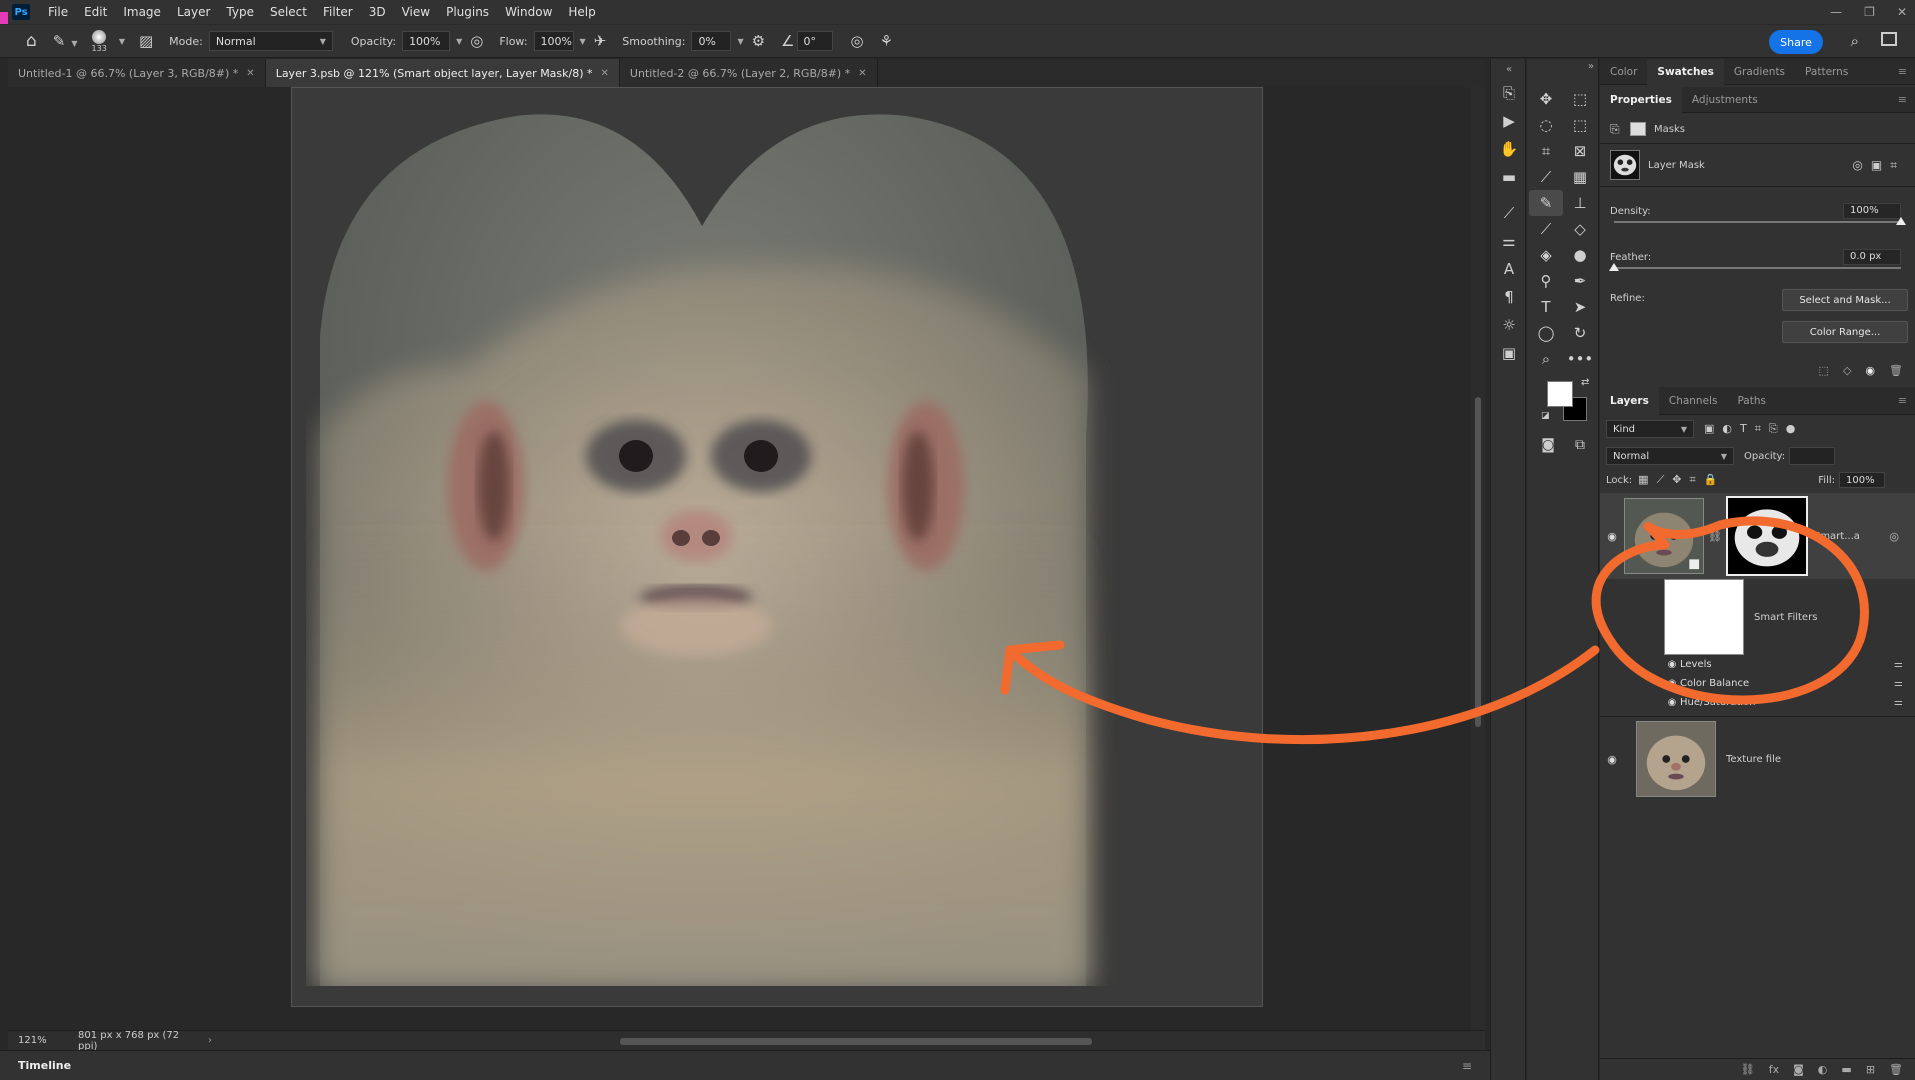 The width and height of the screenshot is (1915, 1080). What do you see at coordinates (142, 12) in the screenshot?
I see `menu-image: Image` at bounding box center [142, 12].